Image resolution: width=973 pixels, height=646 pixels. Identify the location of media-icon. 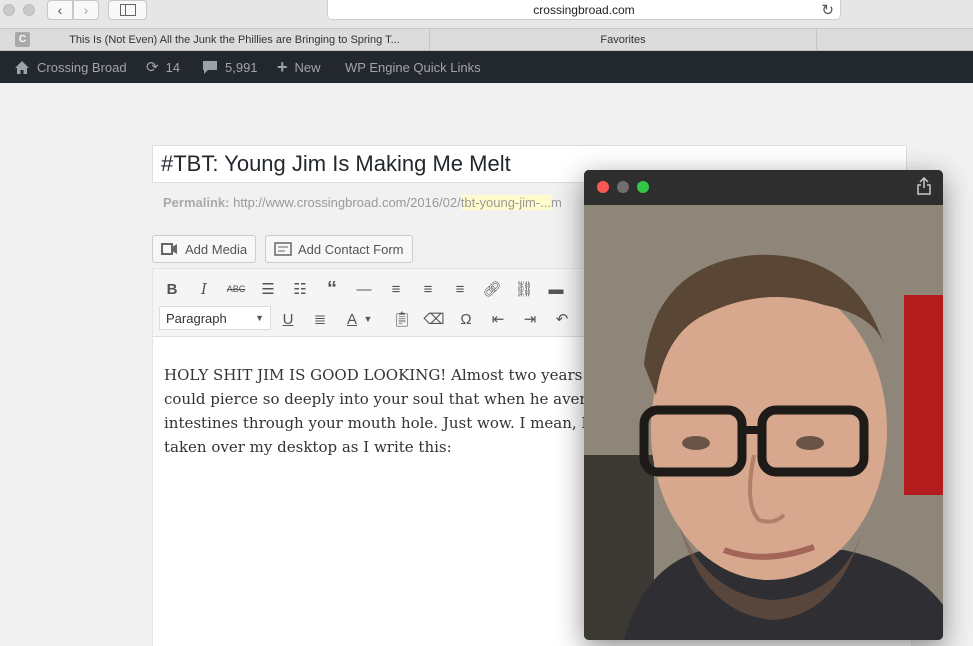
(169, 249).